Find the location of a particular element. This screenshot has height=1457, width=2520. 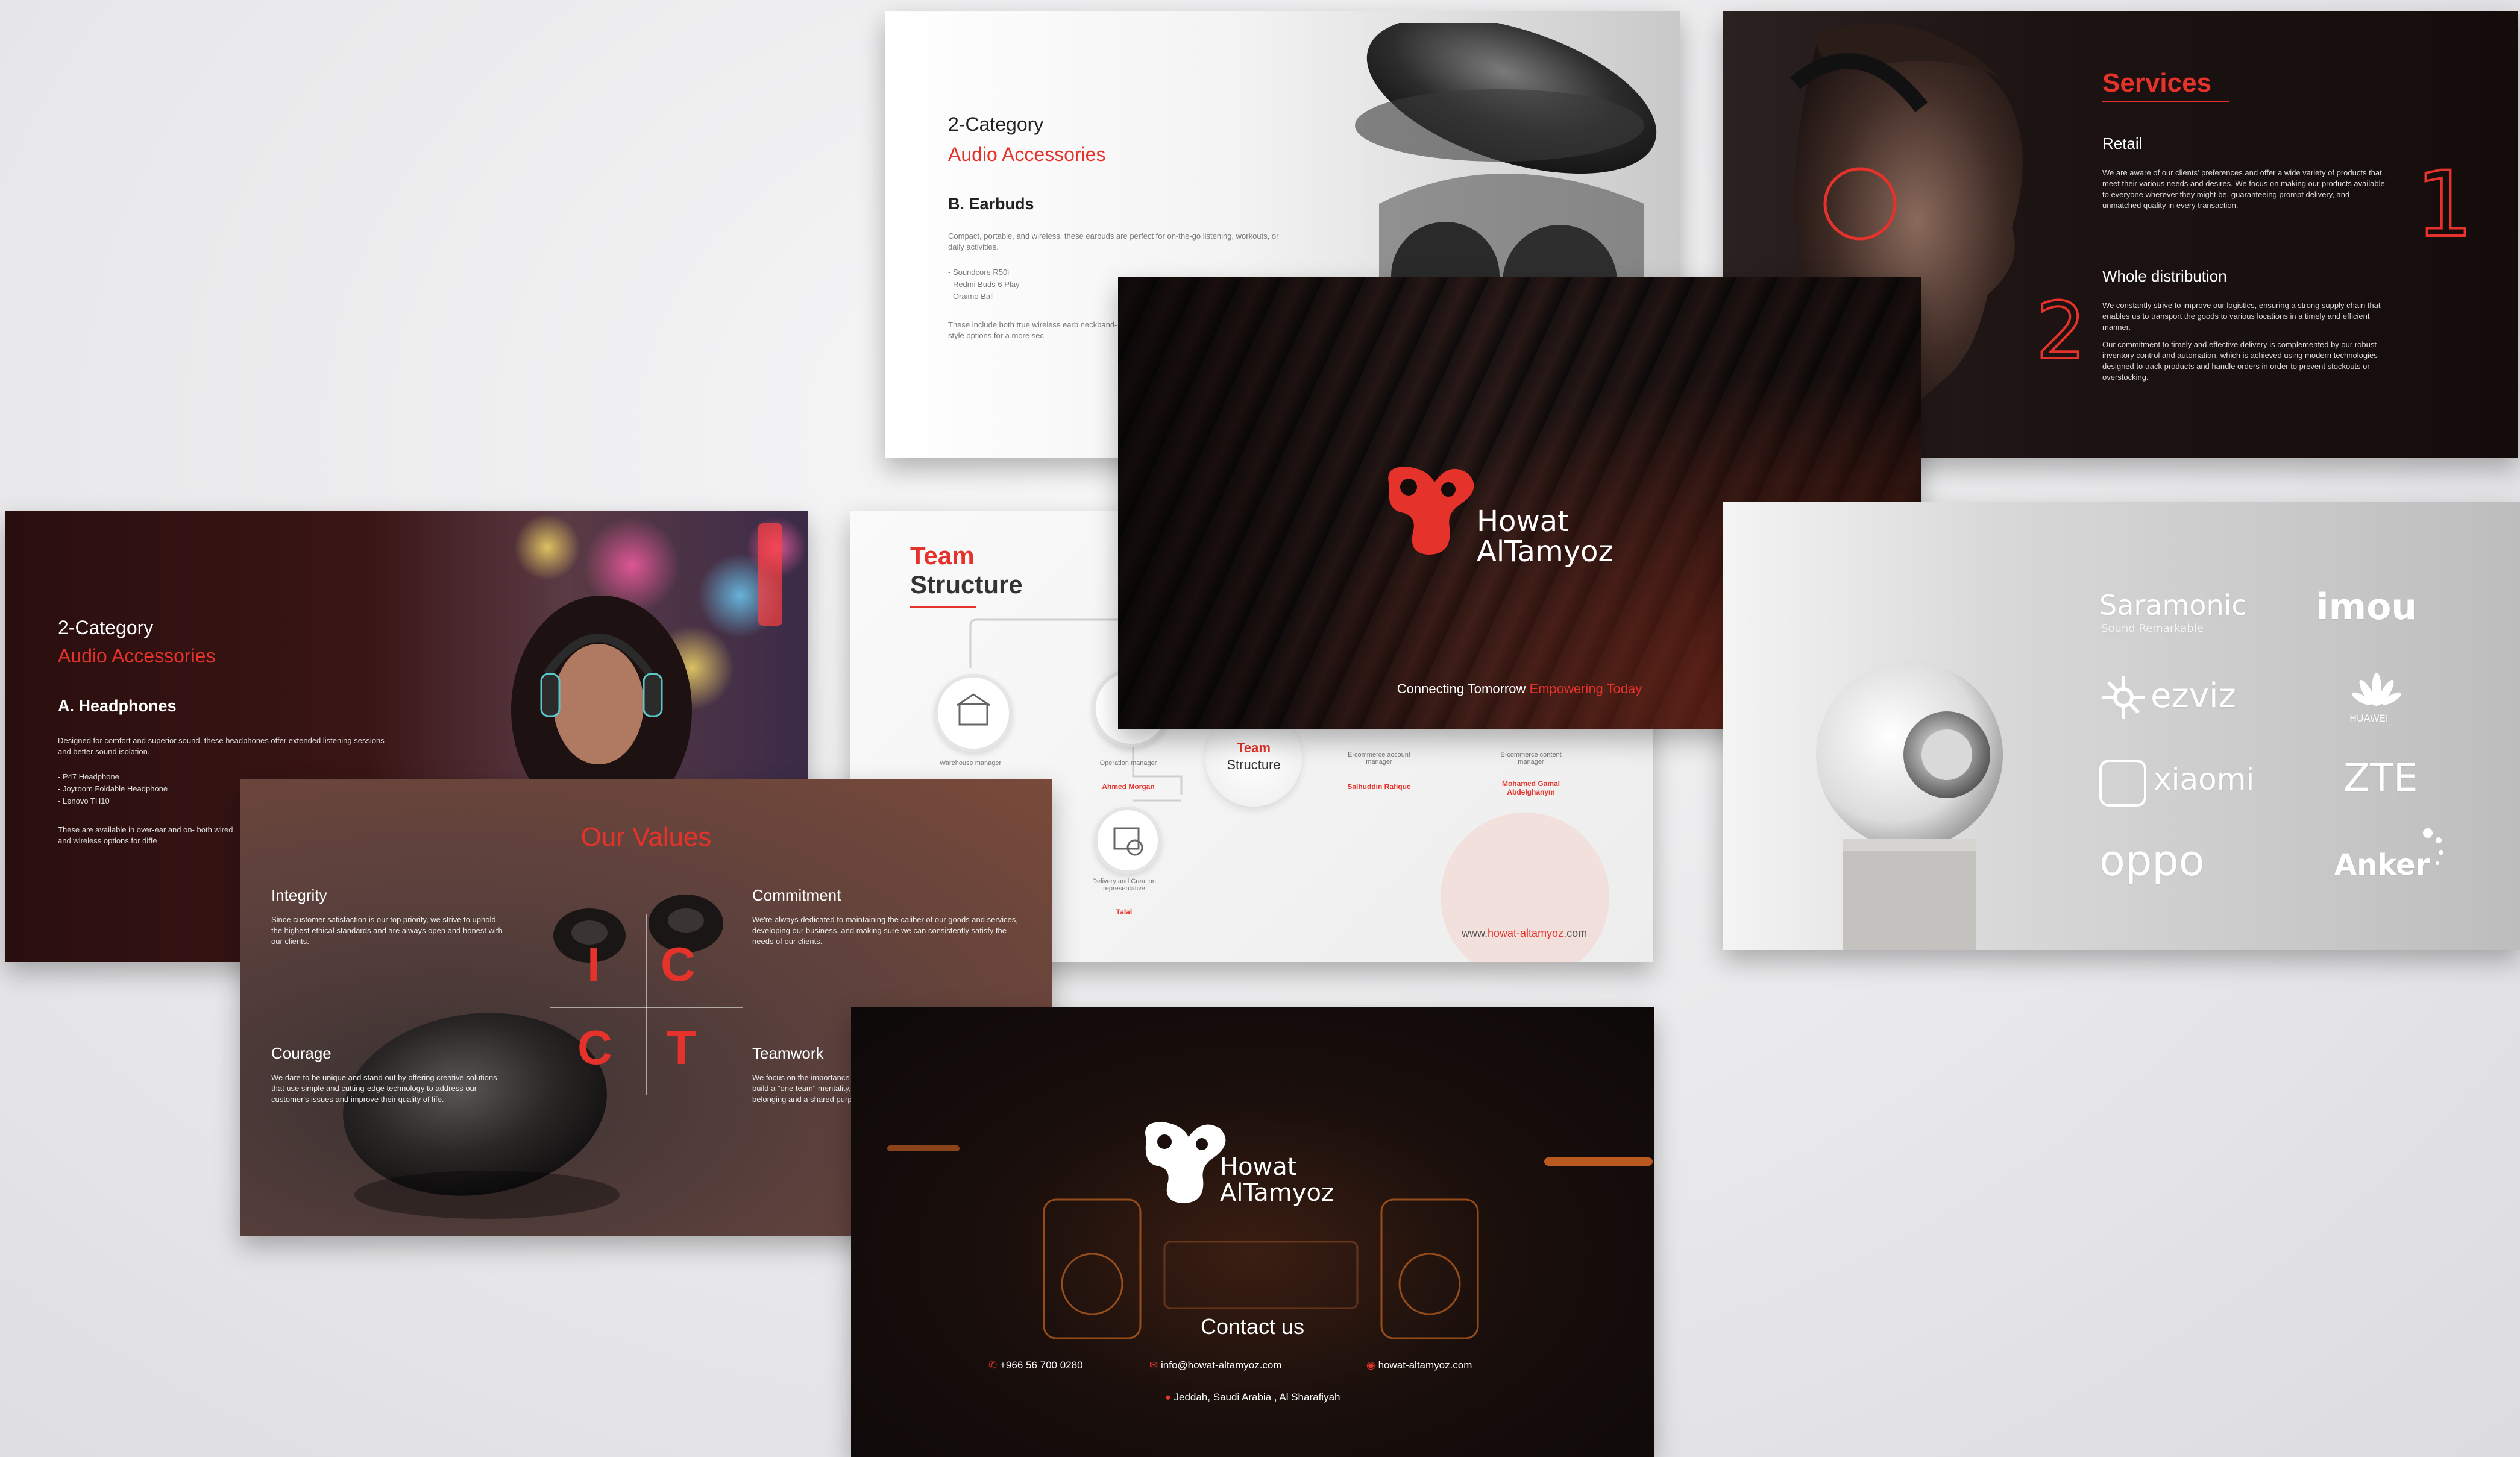

commitment-title: Commitment is located at coordinates (796, 895).